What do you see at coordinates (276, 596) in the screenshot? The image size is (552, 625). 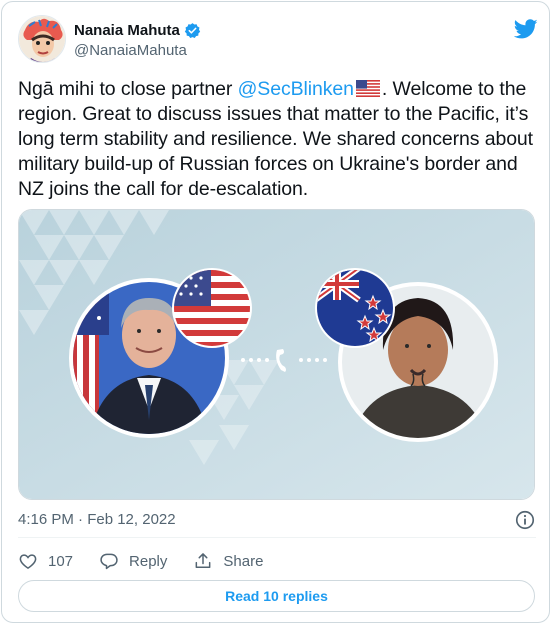 I see `read-replies-button: Read 10 replies` at bounding box center [276, 596].